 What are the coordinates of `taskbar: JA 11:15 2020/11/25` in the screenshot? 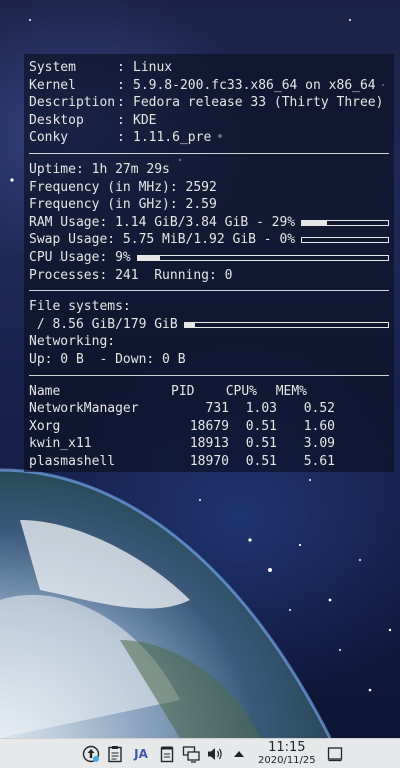 It's located at (200, 753).